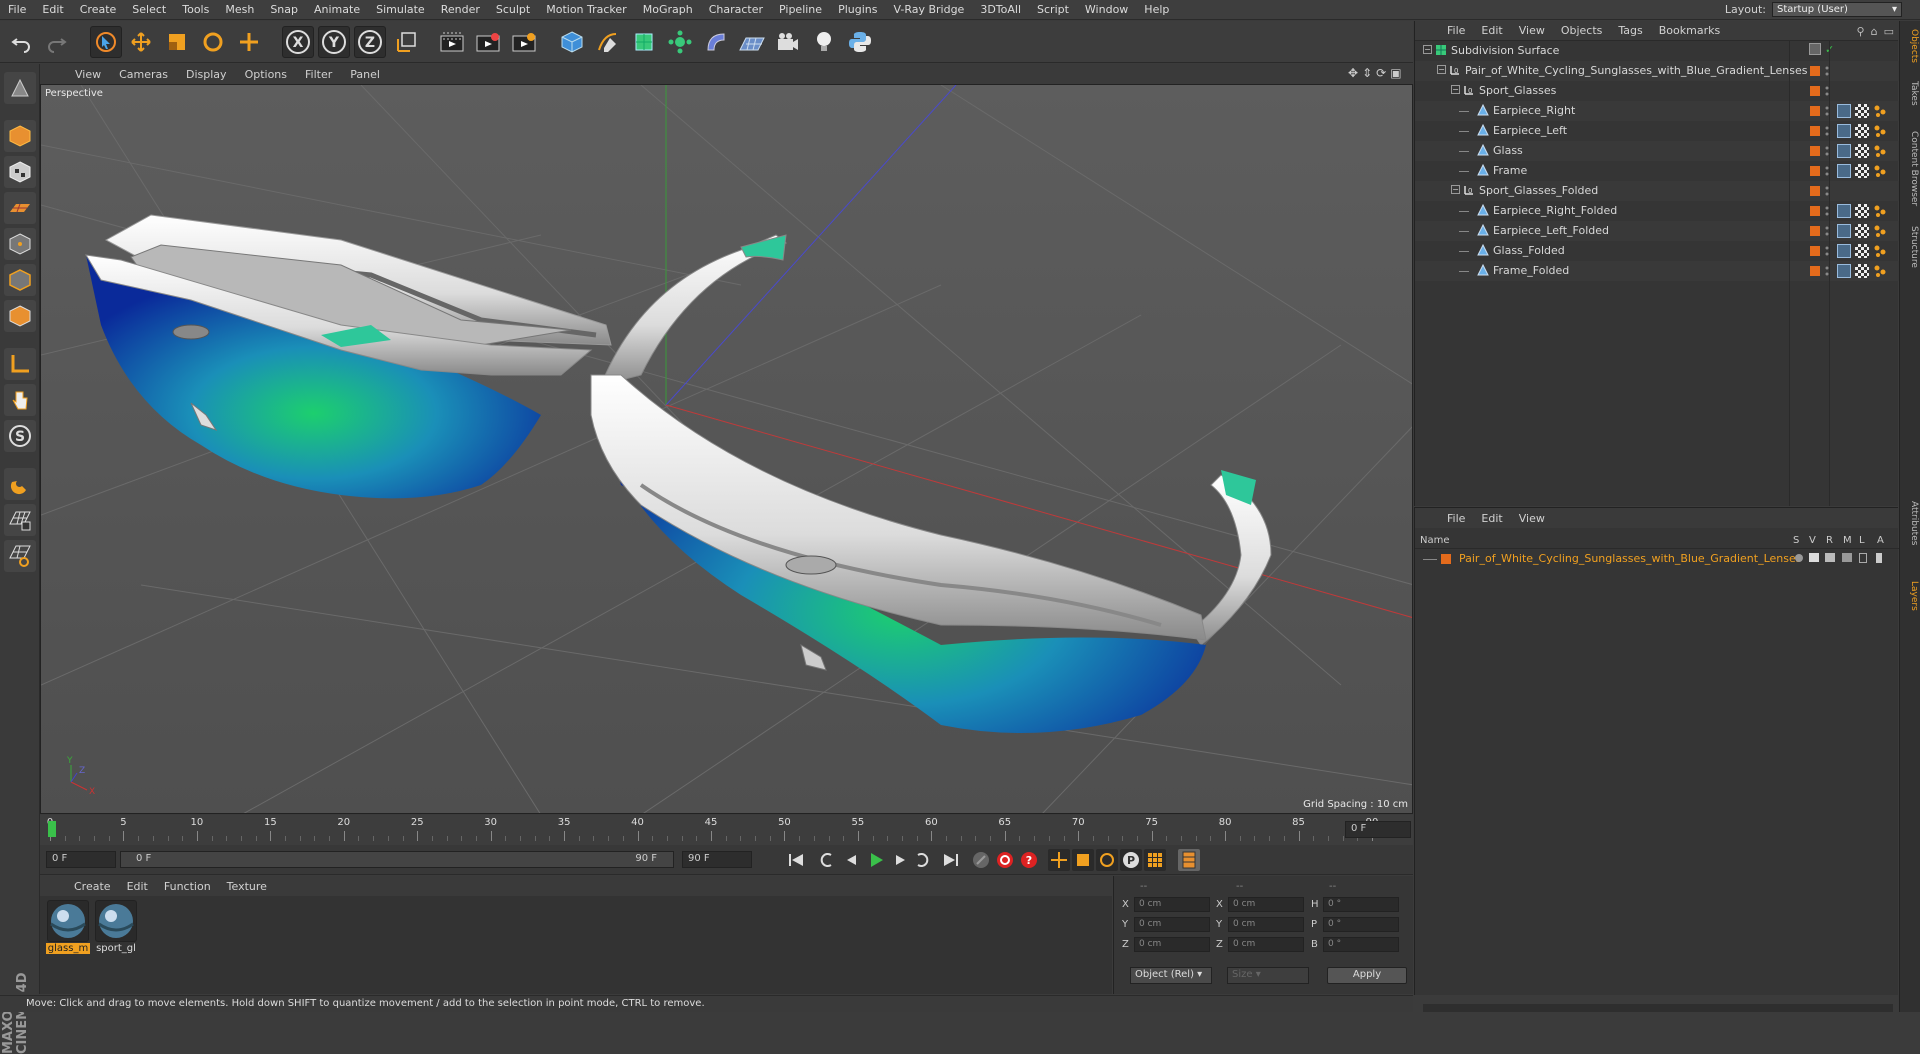 The width and height of the screenshot is (1920, 1054). I want to click on side-tab-content-browser: Content Browser, so click(1910, 168).